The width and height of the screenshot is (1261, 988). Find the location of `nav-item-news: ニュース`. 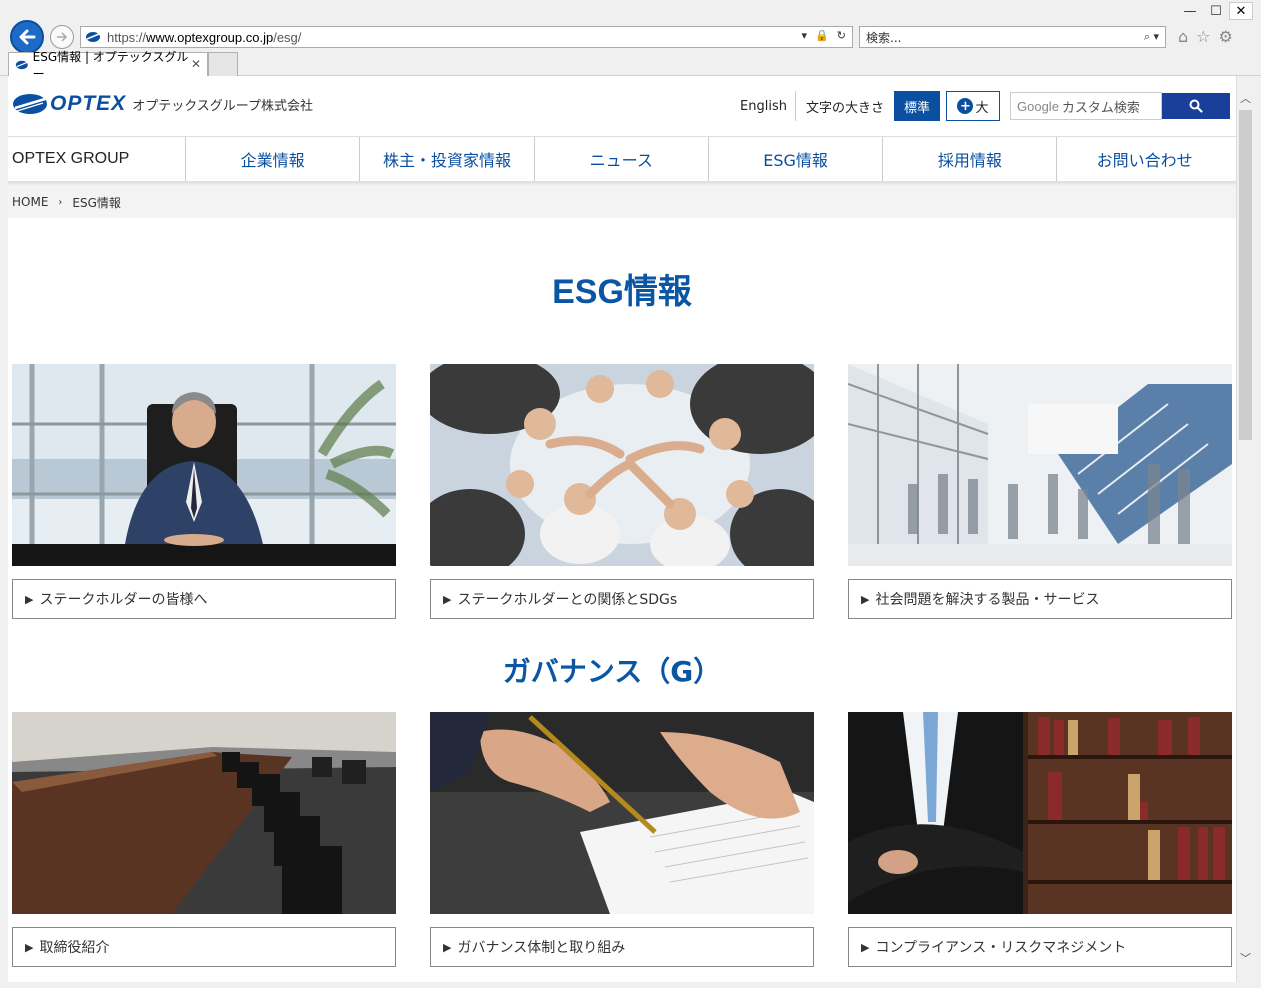

nav-item-news: ニュース is located at coordinates (622, 159).